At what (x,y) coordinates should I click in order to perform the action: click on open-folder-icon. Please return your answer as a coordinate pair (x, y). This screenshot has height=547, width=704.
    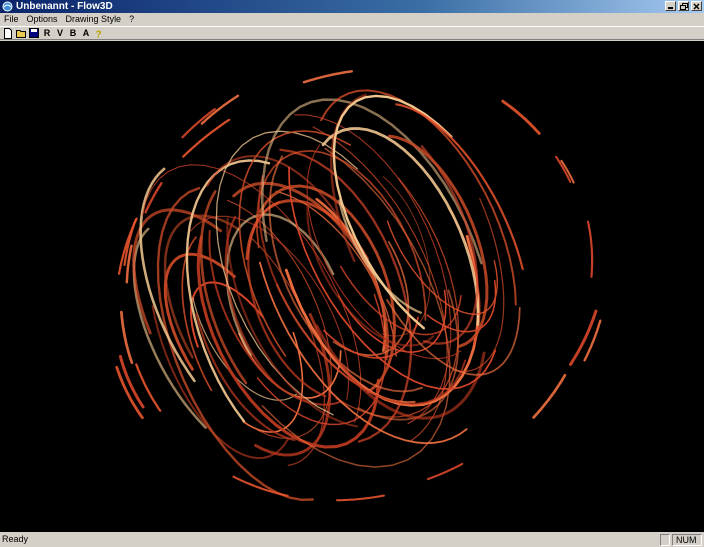
    Looking at the image, I should click on (20, 34).